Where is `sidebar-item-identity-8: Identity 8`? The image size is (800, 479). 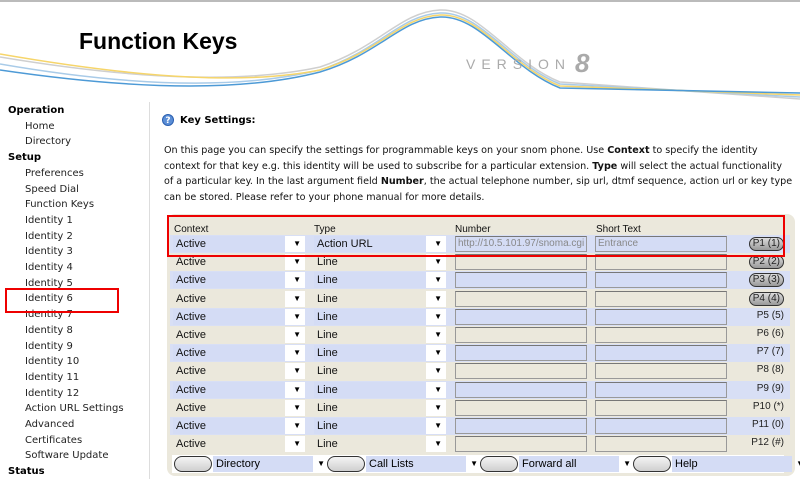
sidebar-item-identity-8: Identity 8 is located at coordinates (49, 330).